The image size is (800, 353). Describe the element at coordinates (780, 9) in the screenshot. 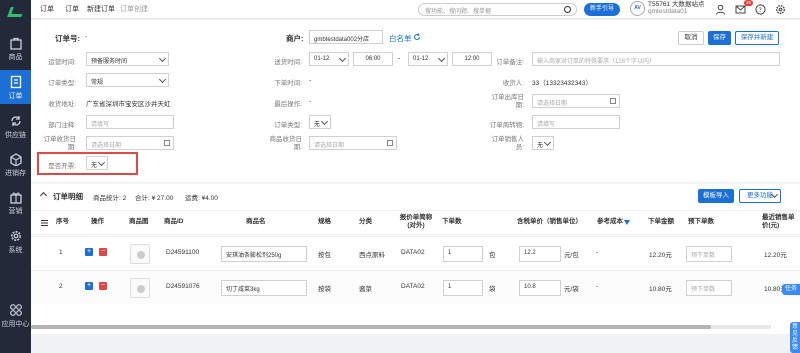

I see `settings-icon` at that location.